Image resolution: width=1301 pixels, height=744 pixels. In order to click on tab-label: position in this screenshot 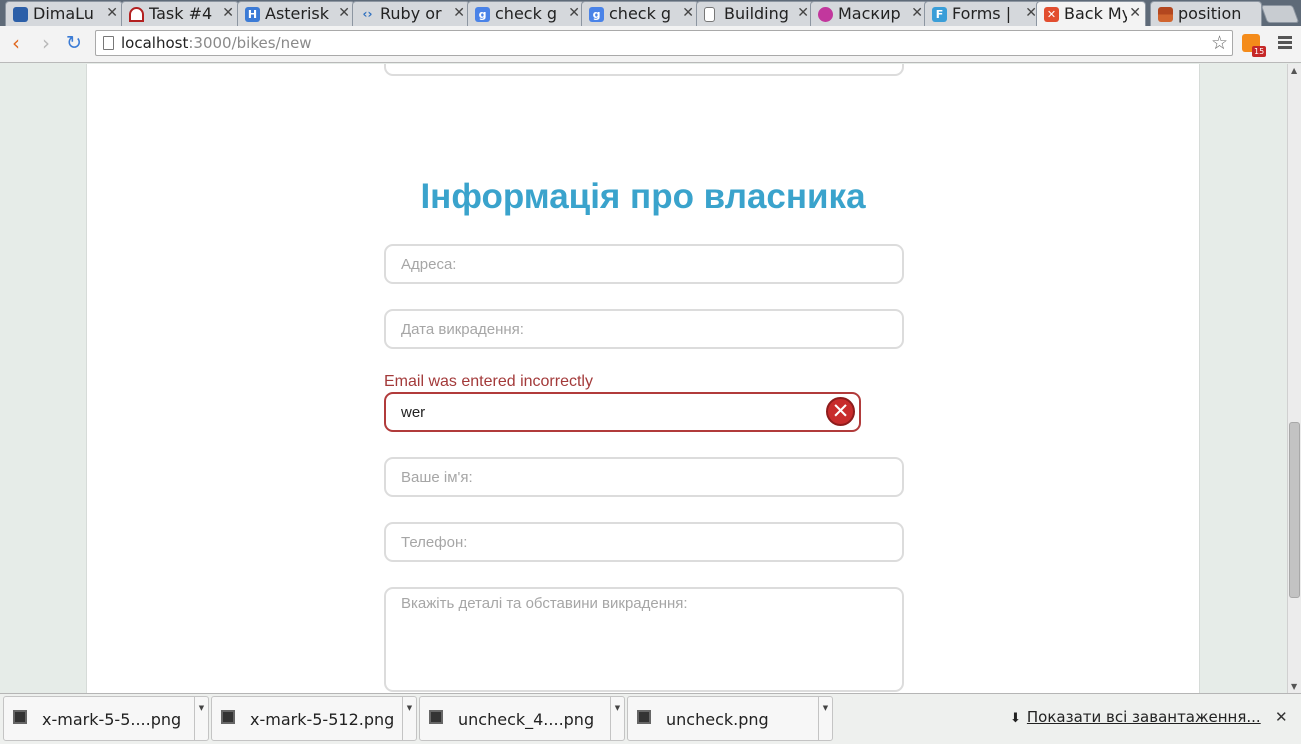, I will do `click(1210, 13)`.